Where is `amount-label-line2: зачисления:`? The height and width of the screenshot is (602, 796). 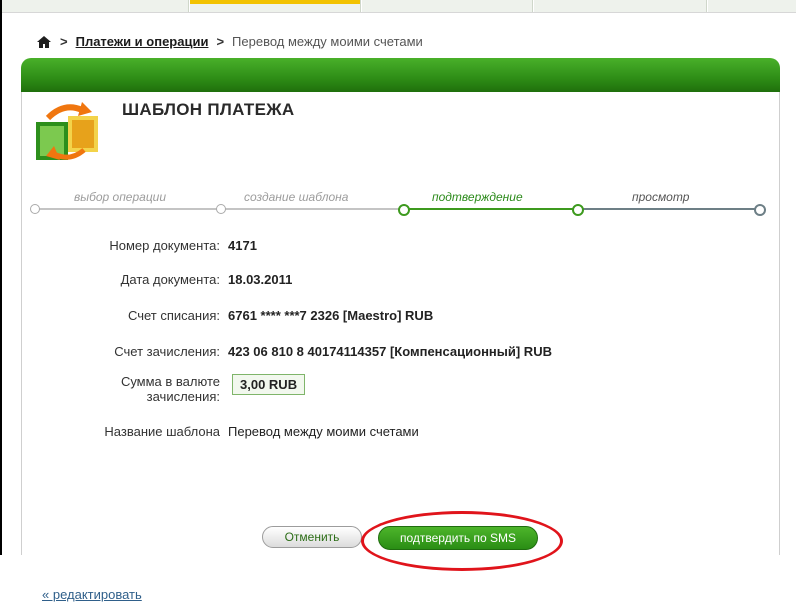
amount-label-line2: зачисления: is located at coordinates (183, 396).